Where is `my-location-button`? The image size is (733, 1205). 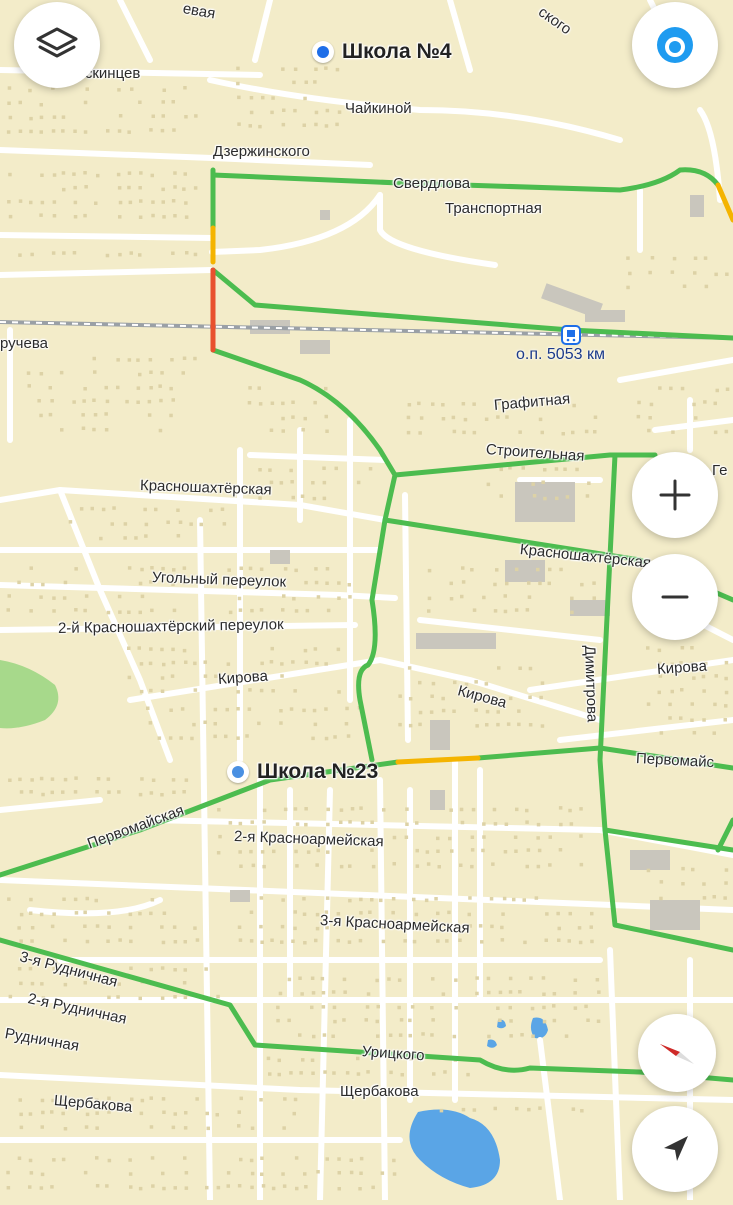 my-location-button is located at coordinates (675, 1149).